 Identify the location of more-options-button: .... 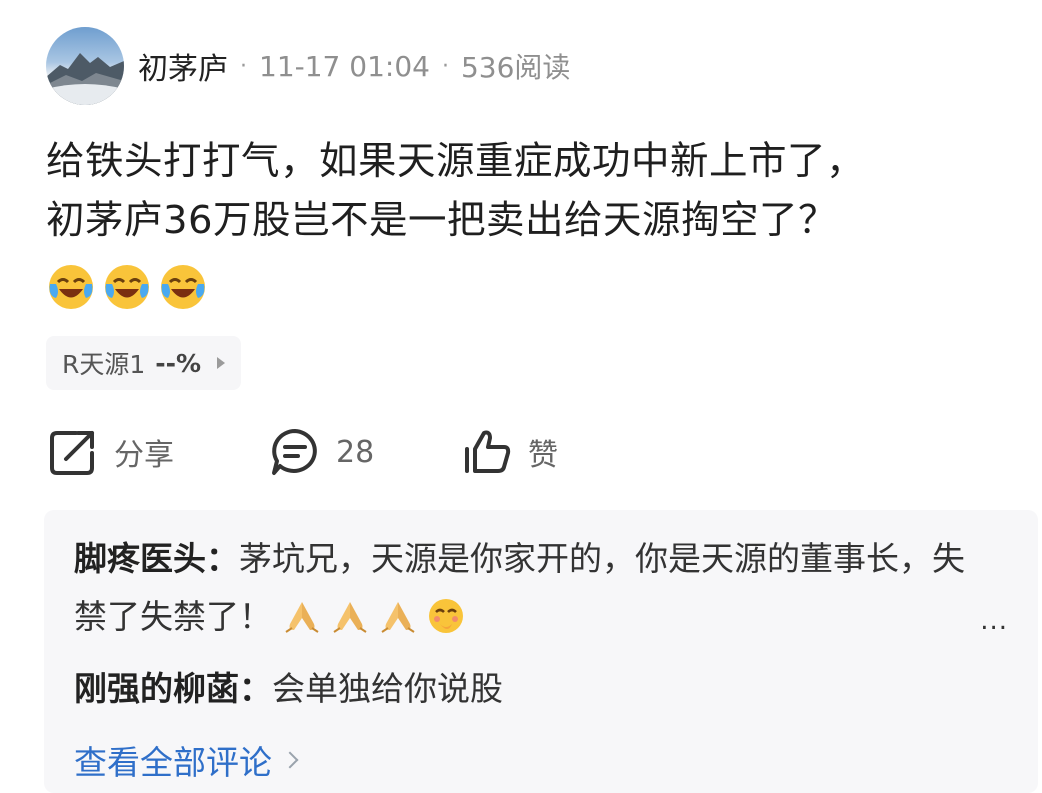
(994, 621).